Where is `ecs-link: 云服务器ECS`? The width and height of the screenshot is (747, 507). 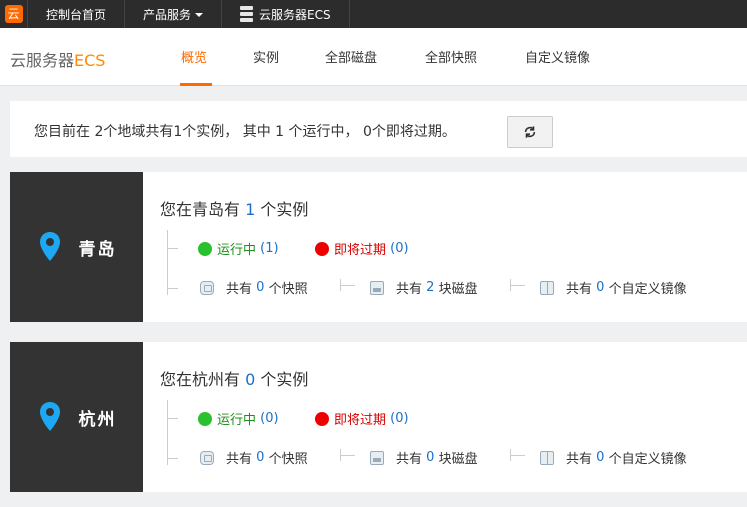 ecs-link: 云服务器ECS is located at coordinates (286, 14).